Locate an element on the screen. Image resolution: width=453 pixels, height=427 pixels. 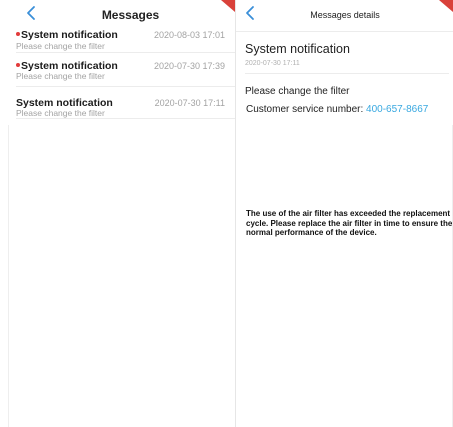
page-title: Messages is located at coordinates (130, 15).